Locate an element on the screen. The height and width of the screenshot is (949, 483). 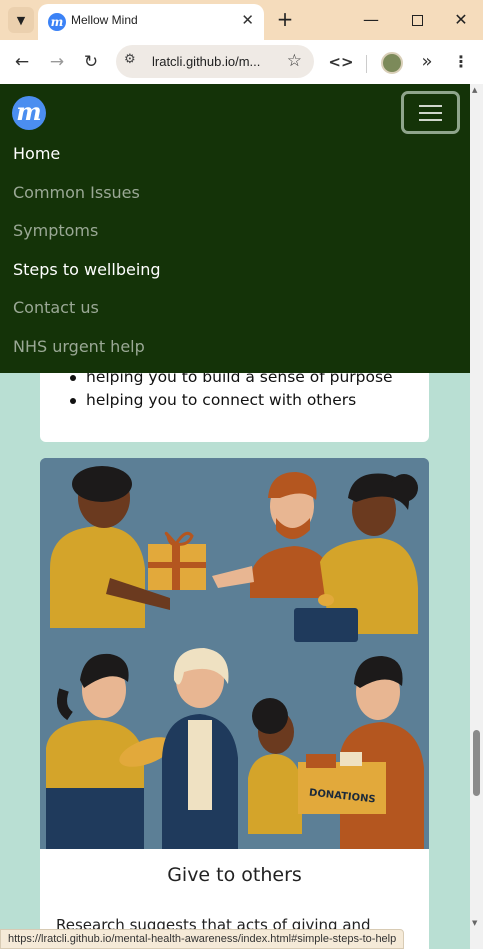
scroll-down-arrow-icon: ▼ is located at coordinates (474, 923).